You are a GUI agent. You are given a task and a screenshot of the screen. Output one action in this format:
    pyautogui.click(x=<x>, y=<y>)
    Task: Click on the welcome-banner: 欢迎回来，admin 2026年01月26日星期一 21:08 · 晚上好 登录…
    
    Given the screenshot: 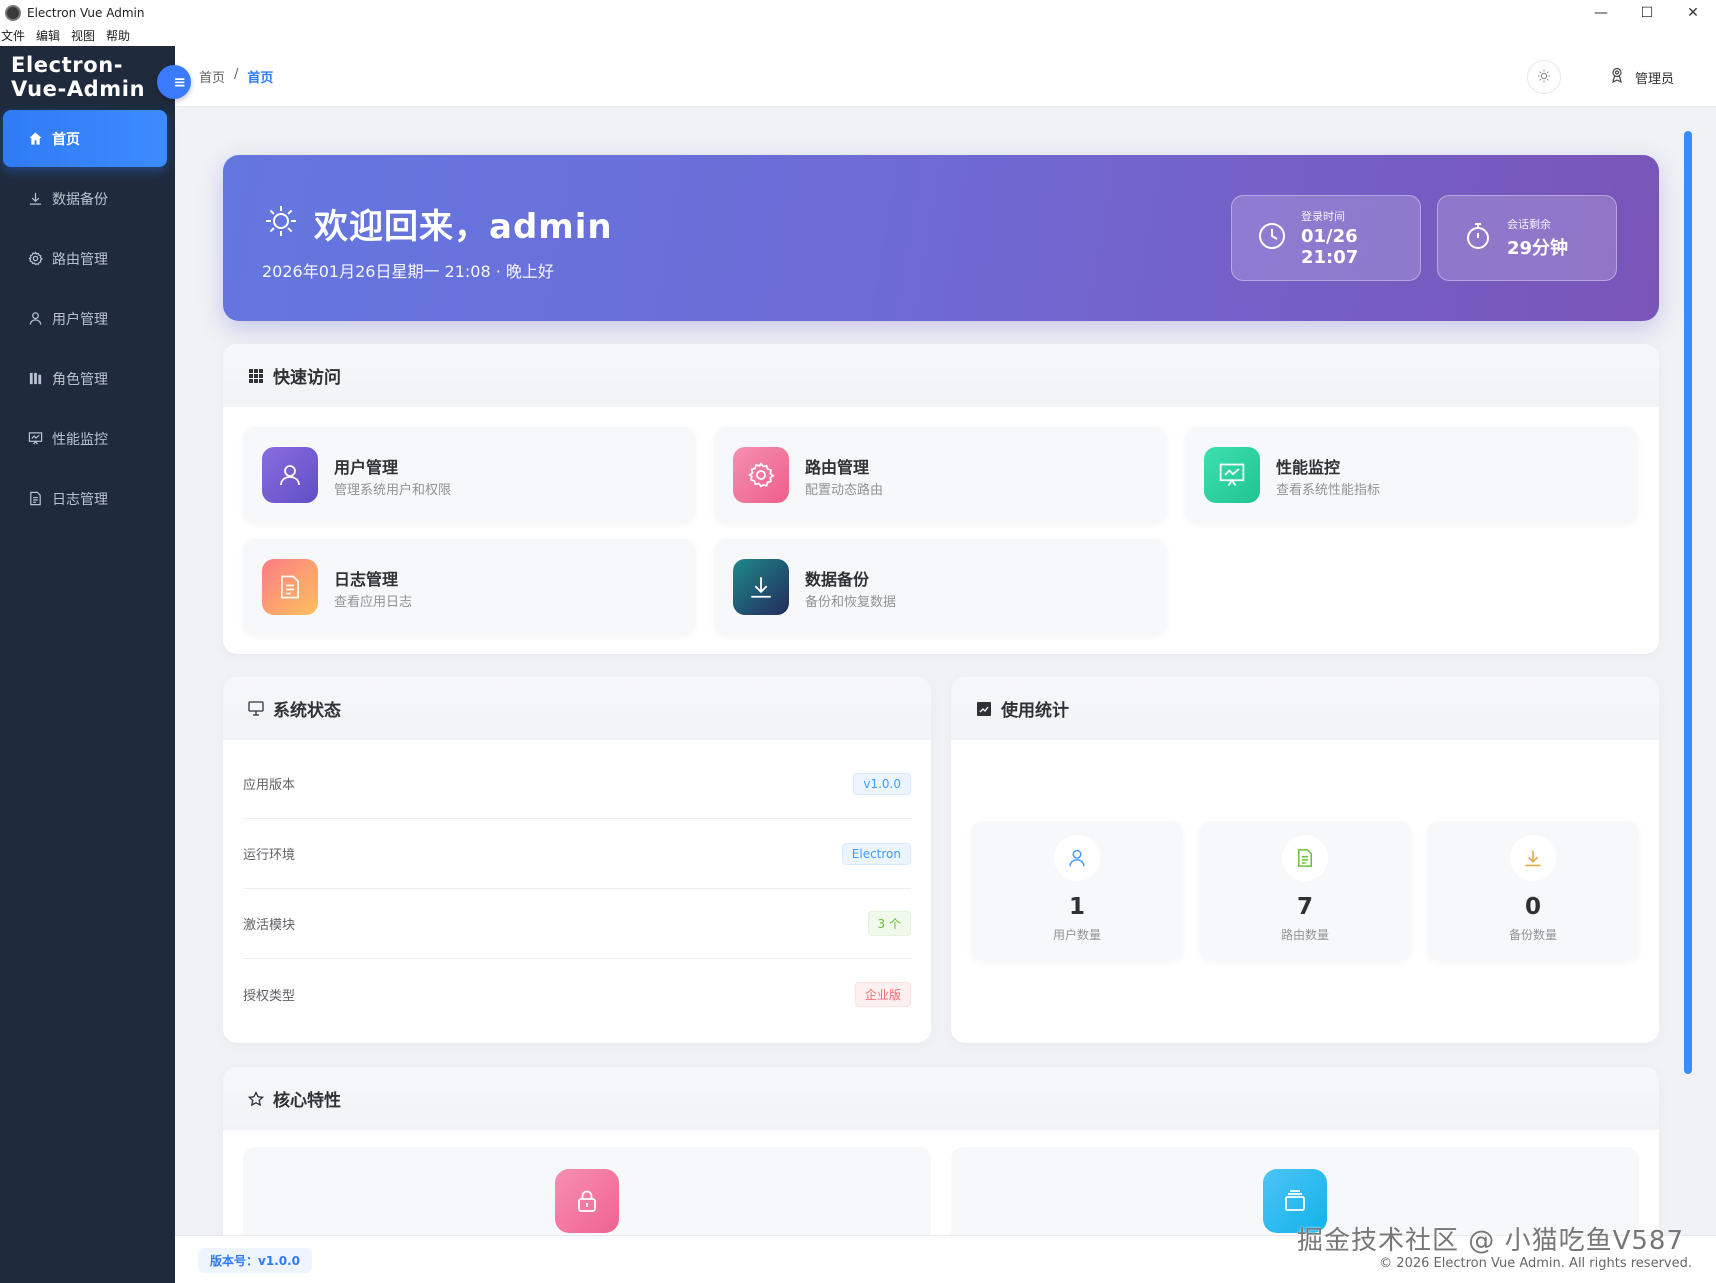 What is the action you would take?
    pyautogui.click(x=941, y=238)
    